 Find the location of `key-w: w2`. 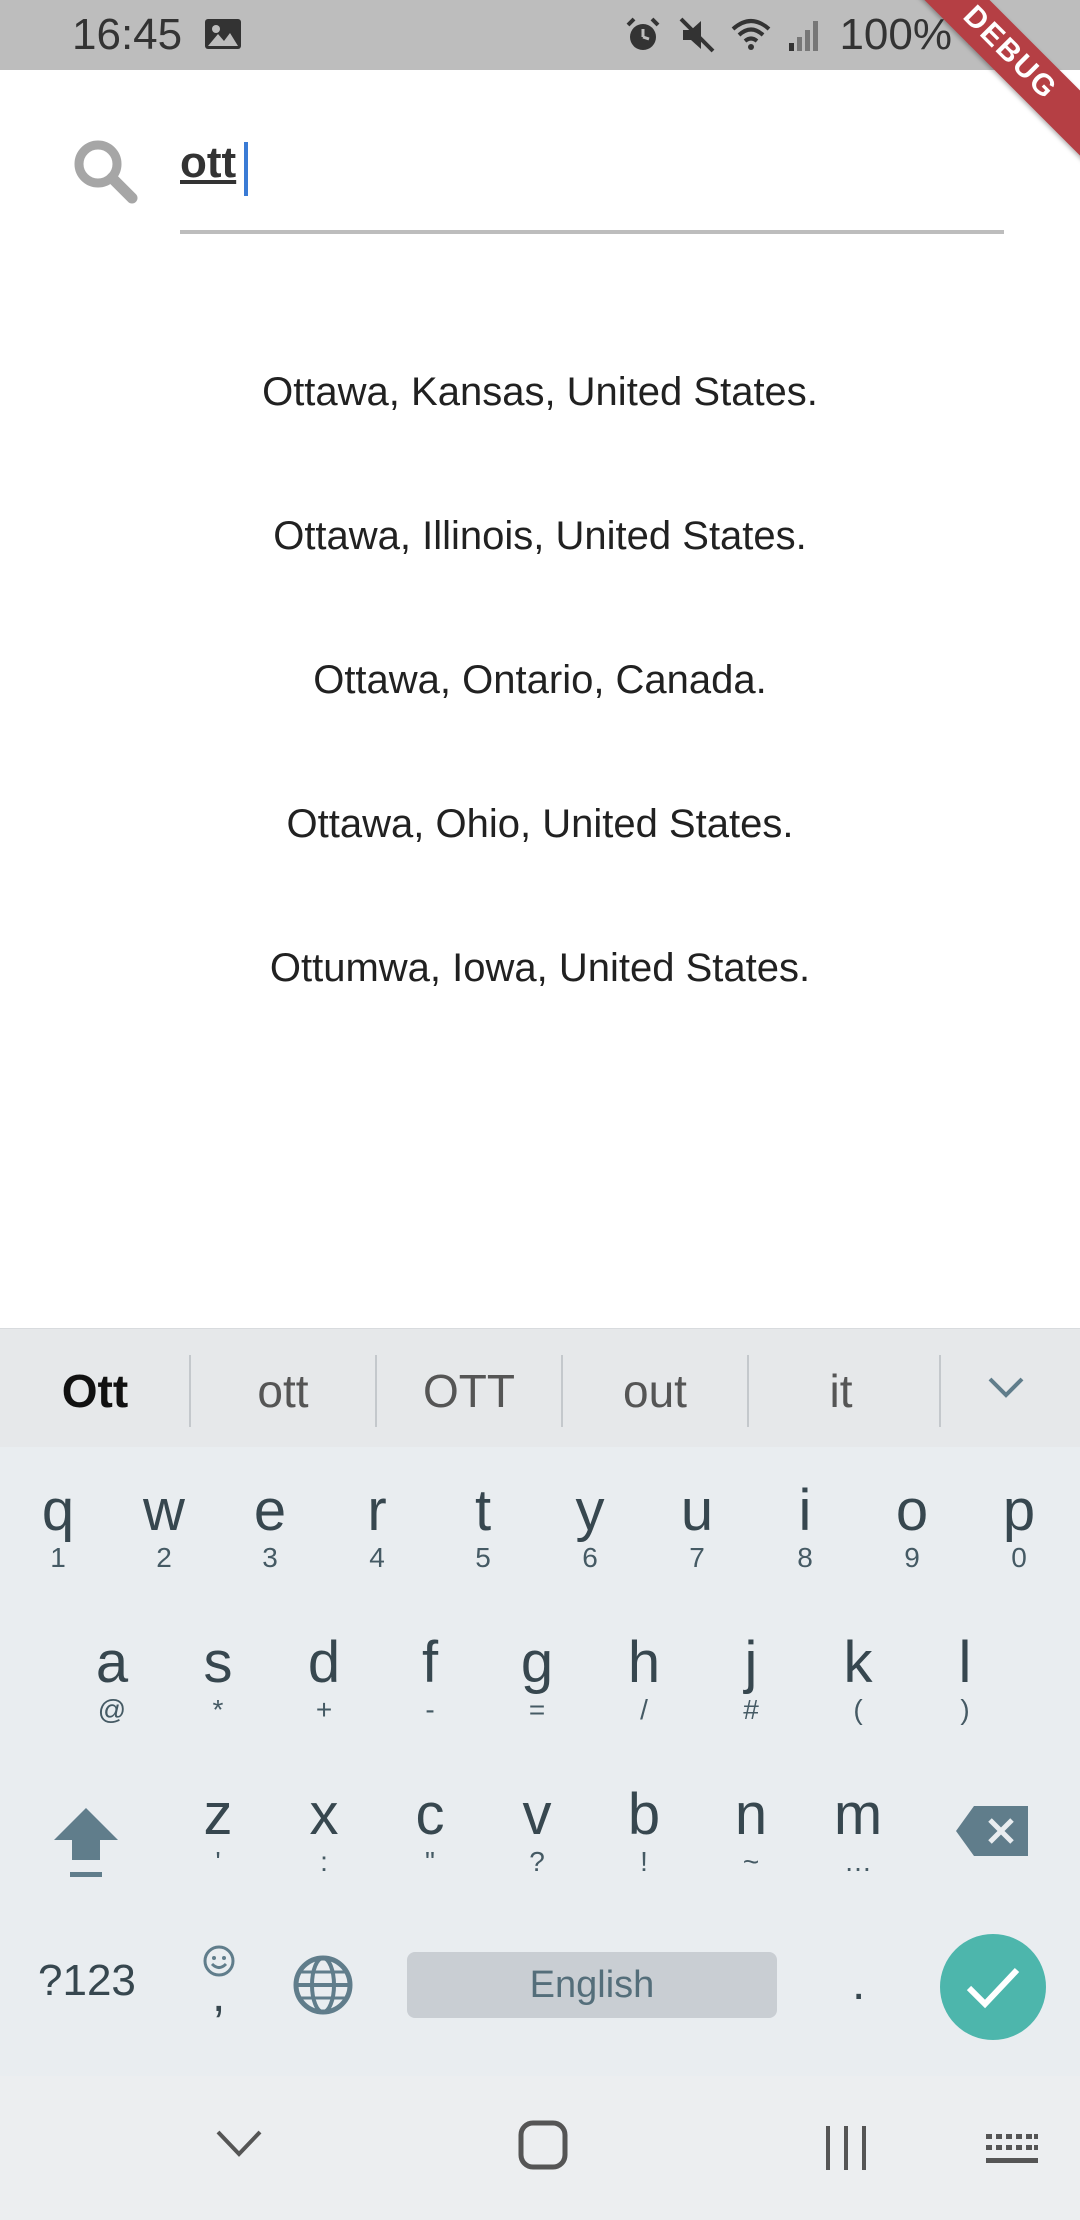

key-w: w2 is located at coordinates (164, 1527).